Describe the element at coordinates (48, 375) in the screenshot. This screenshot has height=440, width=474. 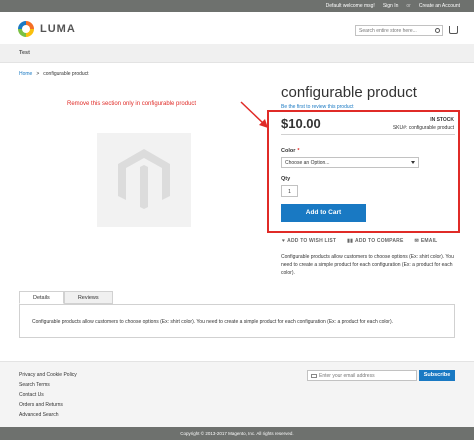
I see `footer-link-privacy: Privacy and Cookie Policy` at that location.